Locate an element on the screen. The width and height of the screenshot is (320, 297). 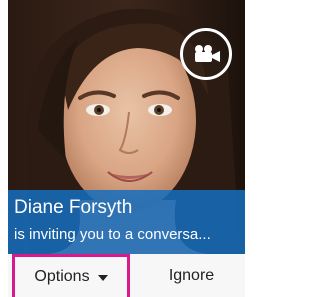
options-button: Options is located at coordinates (71, 275).